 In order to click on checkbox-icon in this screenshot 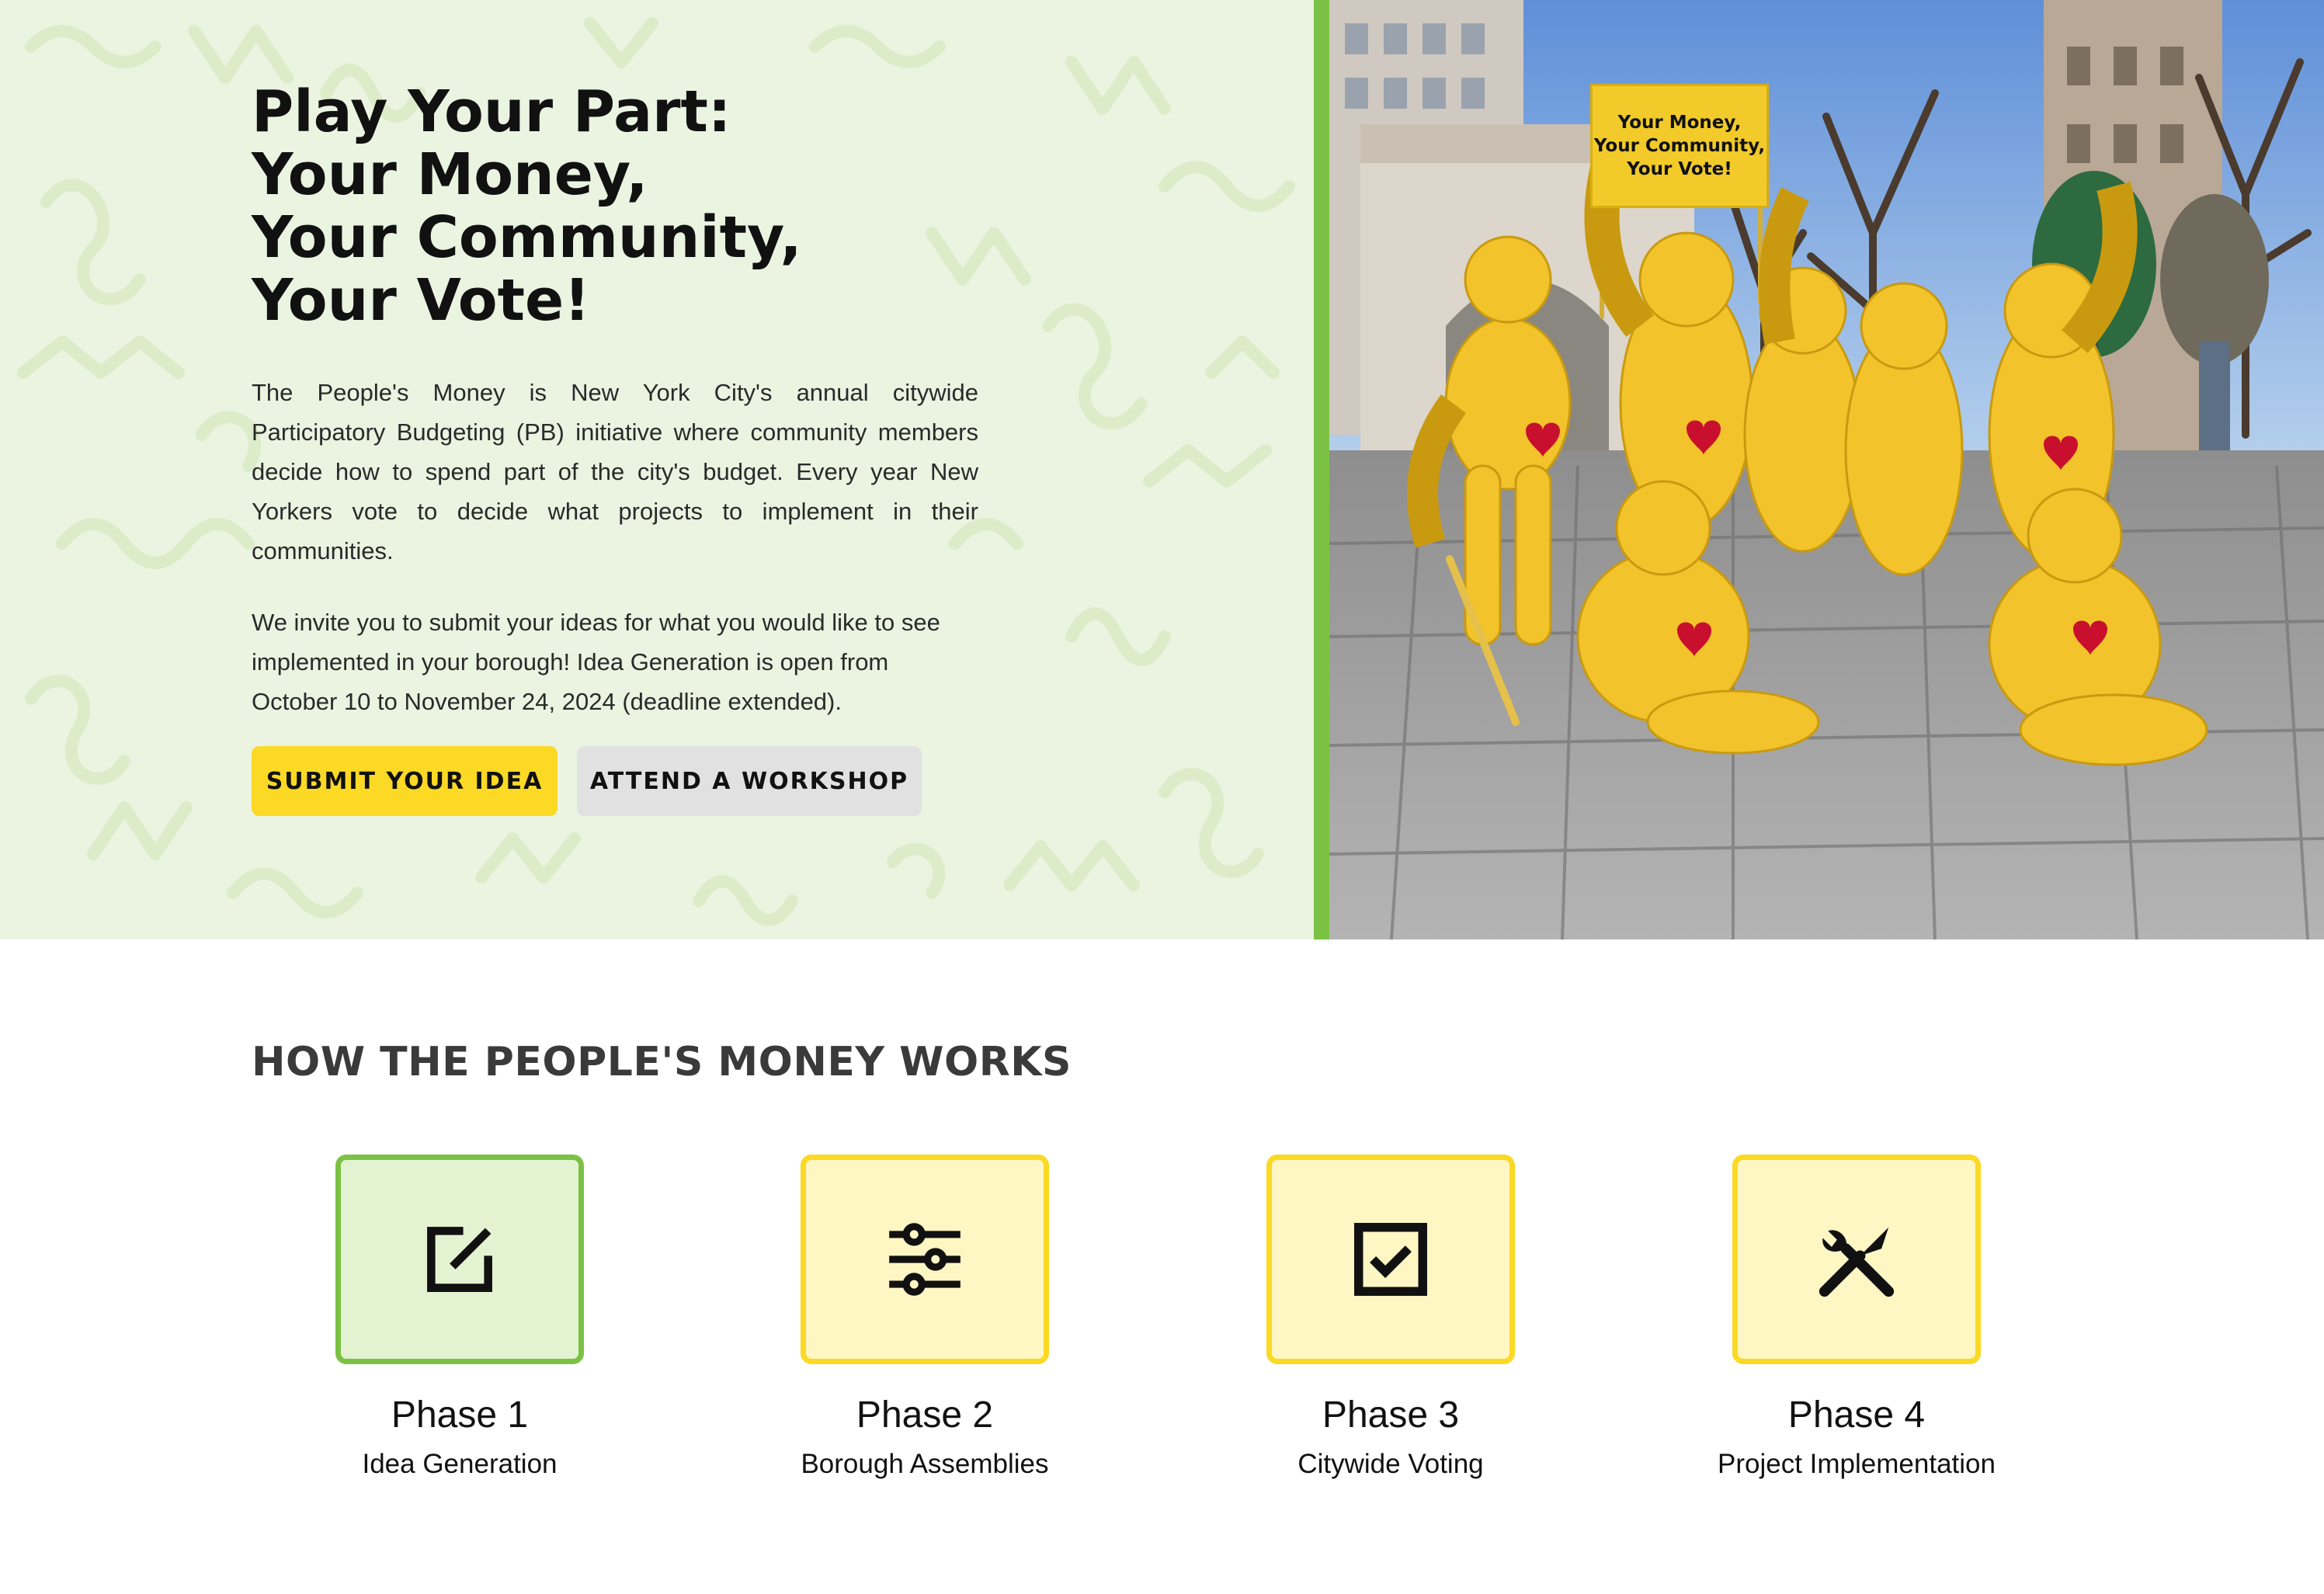, I will do `click(1390, 1259)`.